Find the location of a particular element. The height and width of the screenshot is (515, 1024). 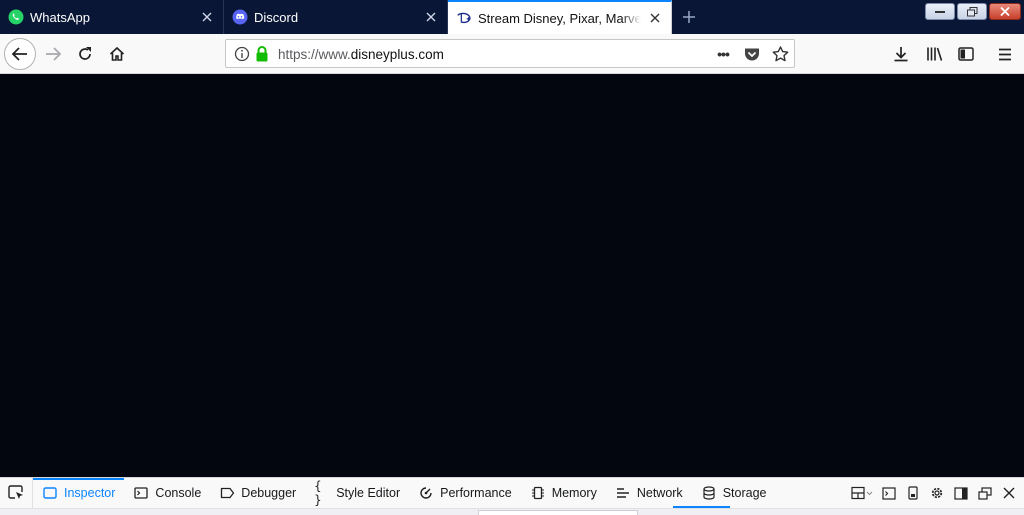

close-window-button is located at coordinates (1005, 11).